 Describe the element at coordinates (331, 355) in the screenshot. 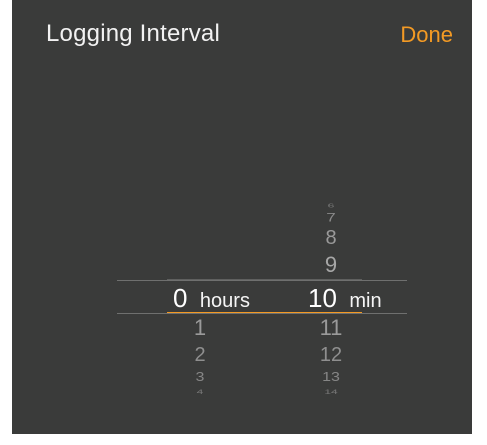

I see `minutes-option: 12` at that location.